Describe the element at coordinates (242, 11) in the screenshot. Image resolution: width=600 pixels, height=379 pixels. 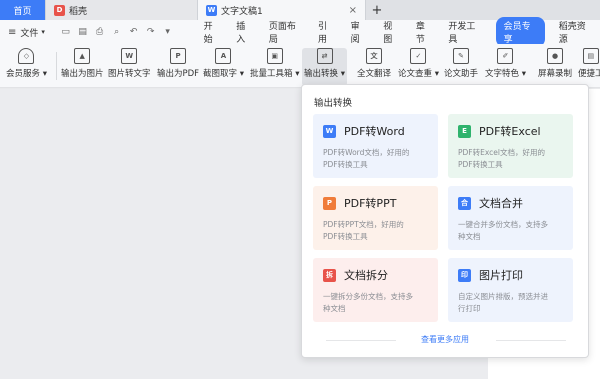
I see `tab-document-label: 文字文稿1` at that location.